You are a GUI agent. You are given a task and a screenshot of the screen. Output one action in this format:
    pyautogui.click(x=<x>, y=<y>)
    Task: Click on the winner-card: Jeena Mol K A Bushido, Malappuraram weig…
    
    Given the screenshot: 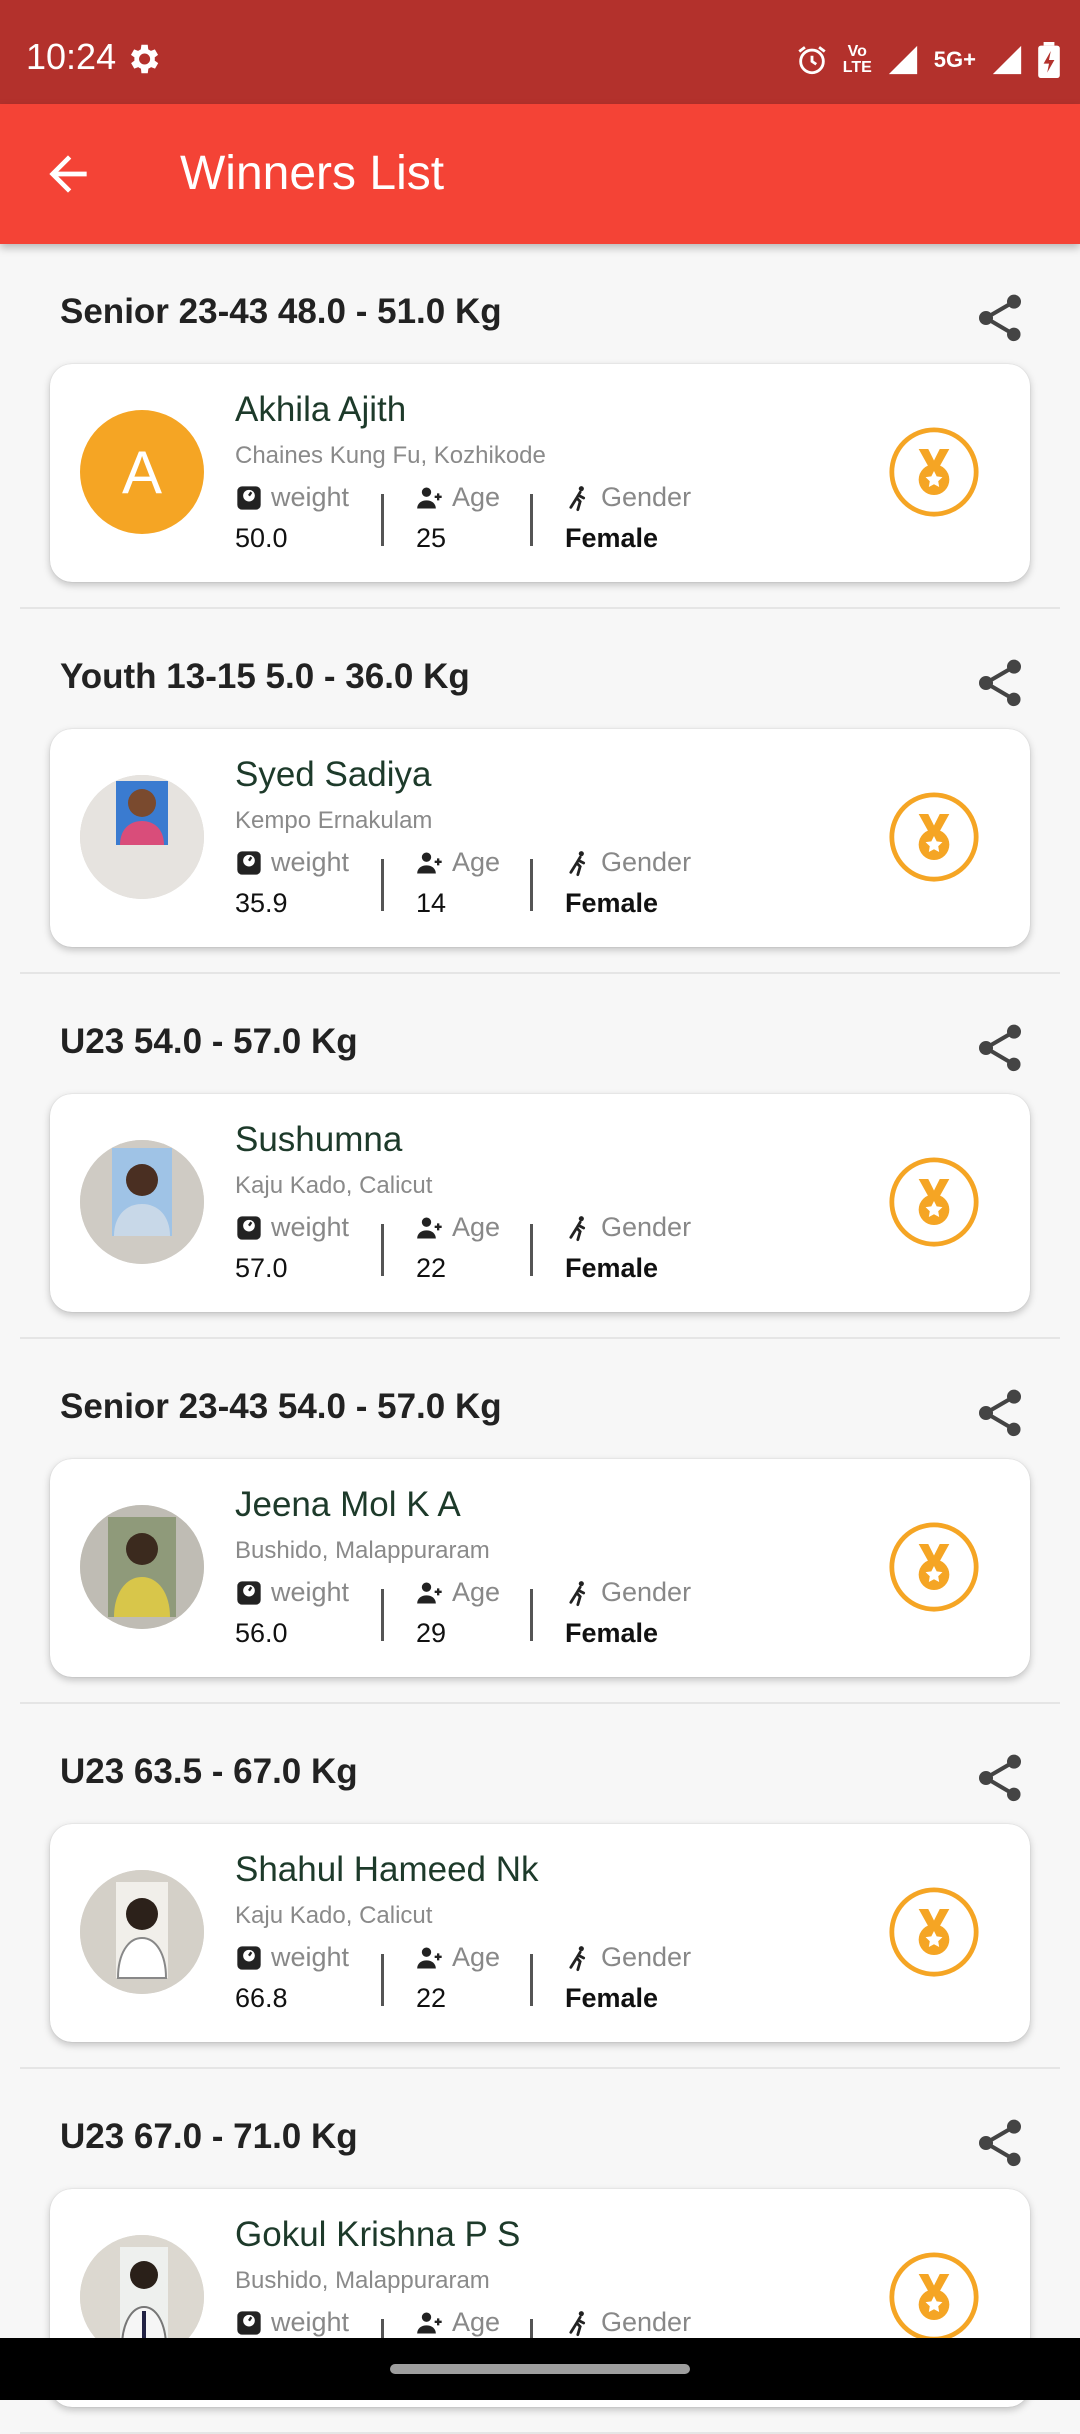 What is the action you would take?
    pyautogui.click(x=540, y=1568)
    